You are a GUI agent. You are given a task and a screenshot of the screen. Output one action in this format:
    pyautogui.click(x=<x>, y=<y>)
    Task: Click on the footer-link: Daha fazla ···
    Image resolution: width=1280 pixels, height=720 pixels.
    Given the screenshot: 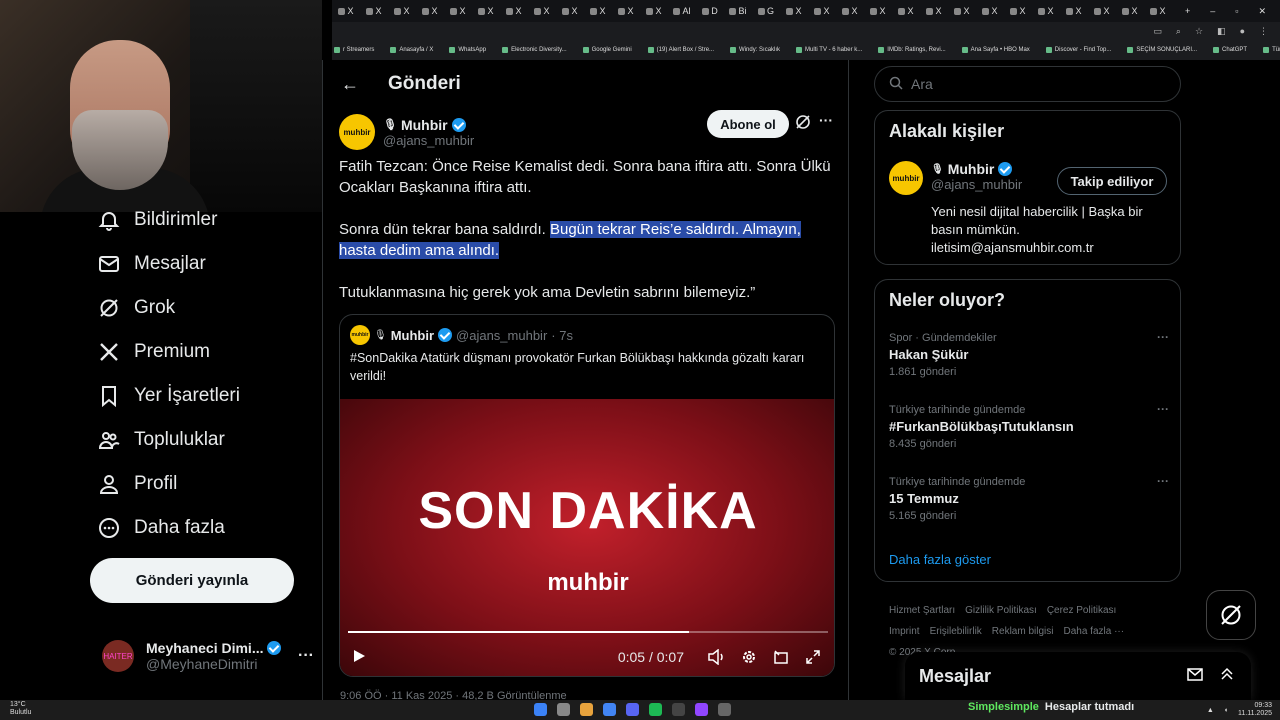 What is the action you would take?
    pyautogui.click(x=1093, y=631)
    